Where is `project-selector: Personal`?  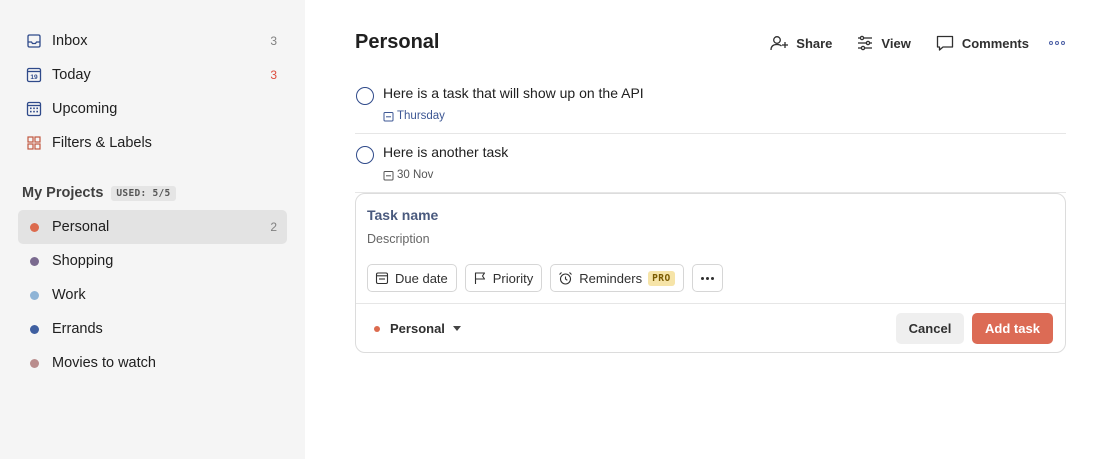 project-selector: Personal is located at coordinates (417, 328).